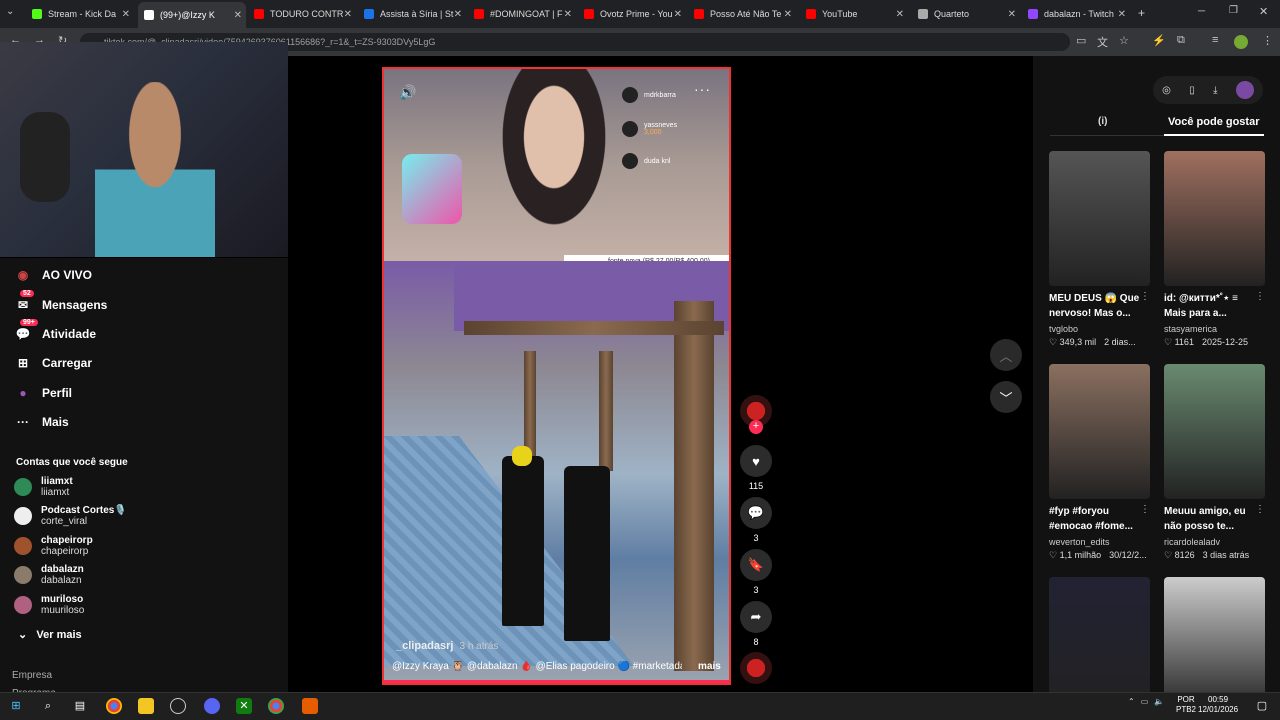 The height and width of the screenshot is (720, 1280). What do you see at coordinates (178, 706) in the screenshot?
I see `obs-icon` at bounding box center [178, 706].